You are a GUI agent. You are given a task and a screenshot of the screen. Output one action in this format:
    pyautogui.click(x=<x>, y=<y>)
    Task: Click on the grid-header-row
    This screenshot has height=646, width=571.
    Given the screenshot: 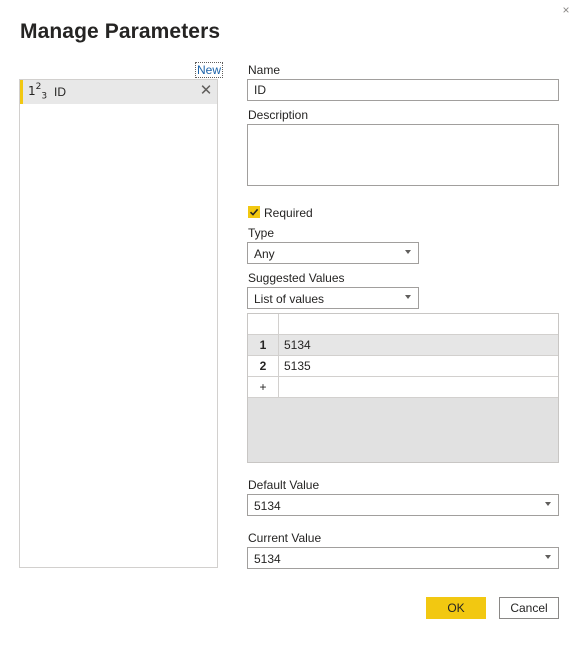 What is the action you would take?
    pyautogui.click(x=403, y=324)
    